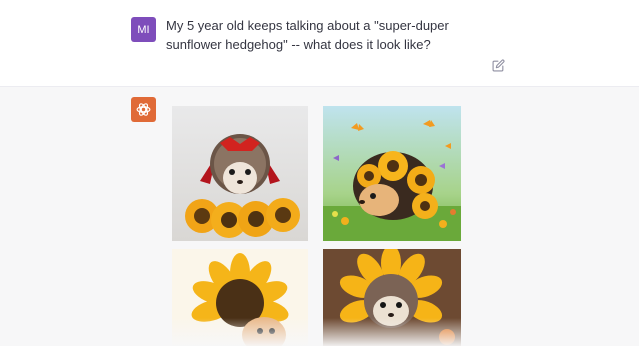 The width and height of the screenshot is (639, 346). Describe the element at coordinates (498, 65) in the screenshot. I see `edit-icon` at that location.